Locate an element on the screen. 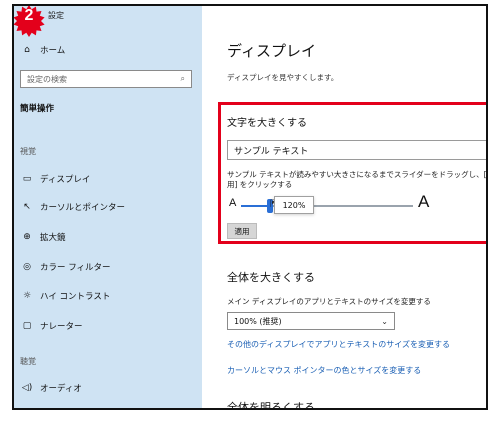  section-title: 簡単操作 is located at coordinates (37, 109).